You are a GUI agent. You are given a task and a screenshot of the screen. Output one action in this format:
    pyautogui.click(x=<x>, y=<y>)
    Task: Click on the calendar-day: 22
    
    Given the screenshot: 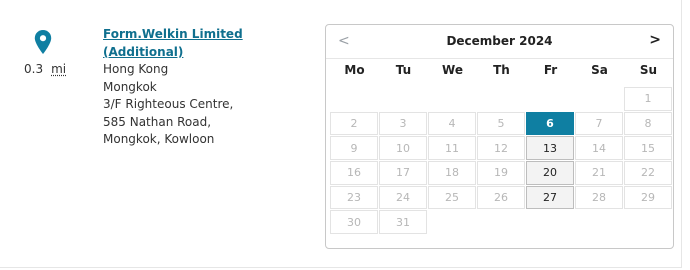 What is the action you would take?
    pyautogui.click(x=648, y=173)
    